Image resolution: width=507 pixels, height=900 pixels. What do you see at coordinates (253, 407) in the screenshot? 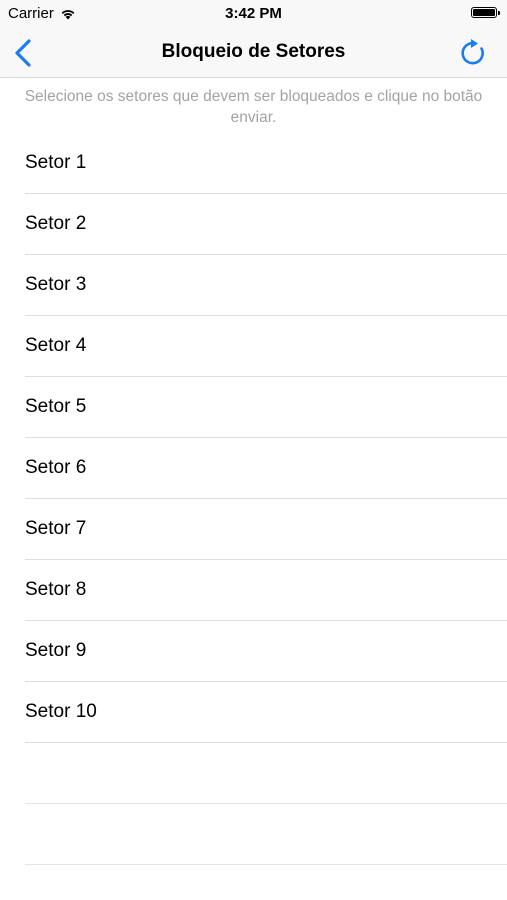
I see `list-item: Setor 5` at bounding box center [253, 407].